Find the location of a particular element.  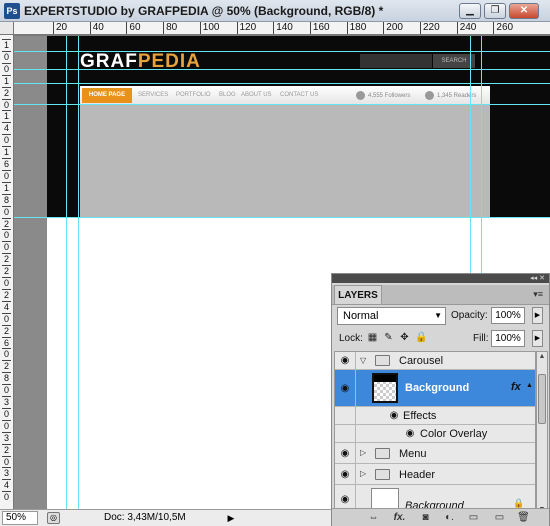

layer-row-background-selected: ◉ Background fx ▲ is located at coordinates (435, 388).